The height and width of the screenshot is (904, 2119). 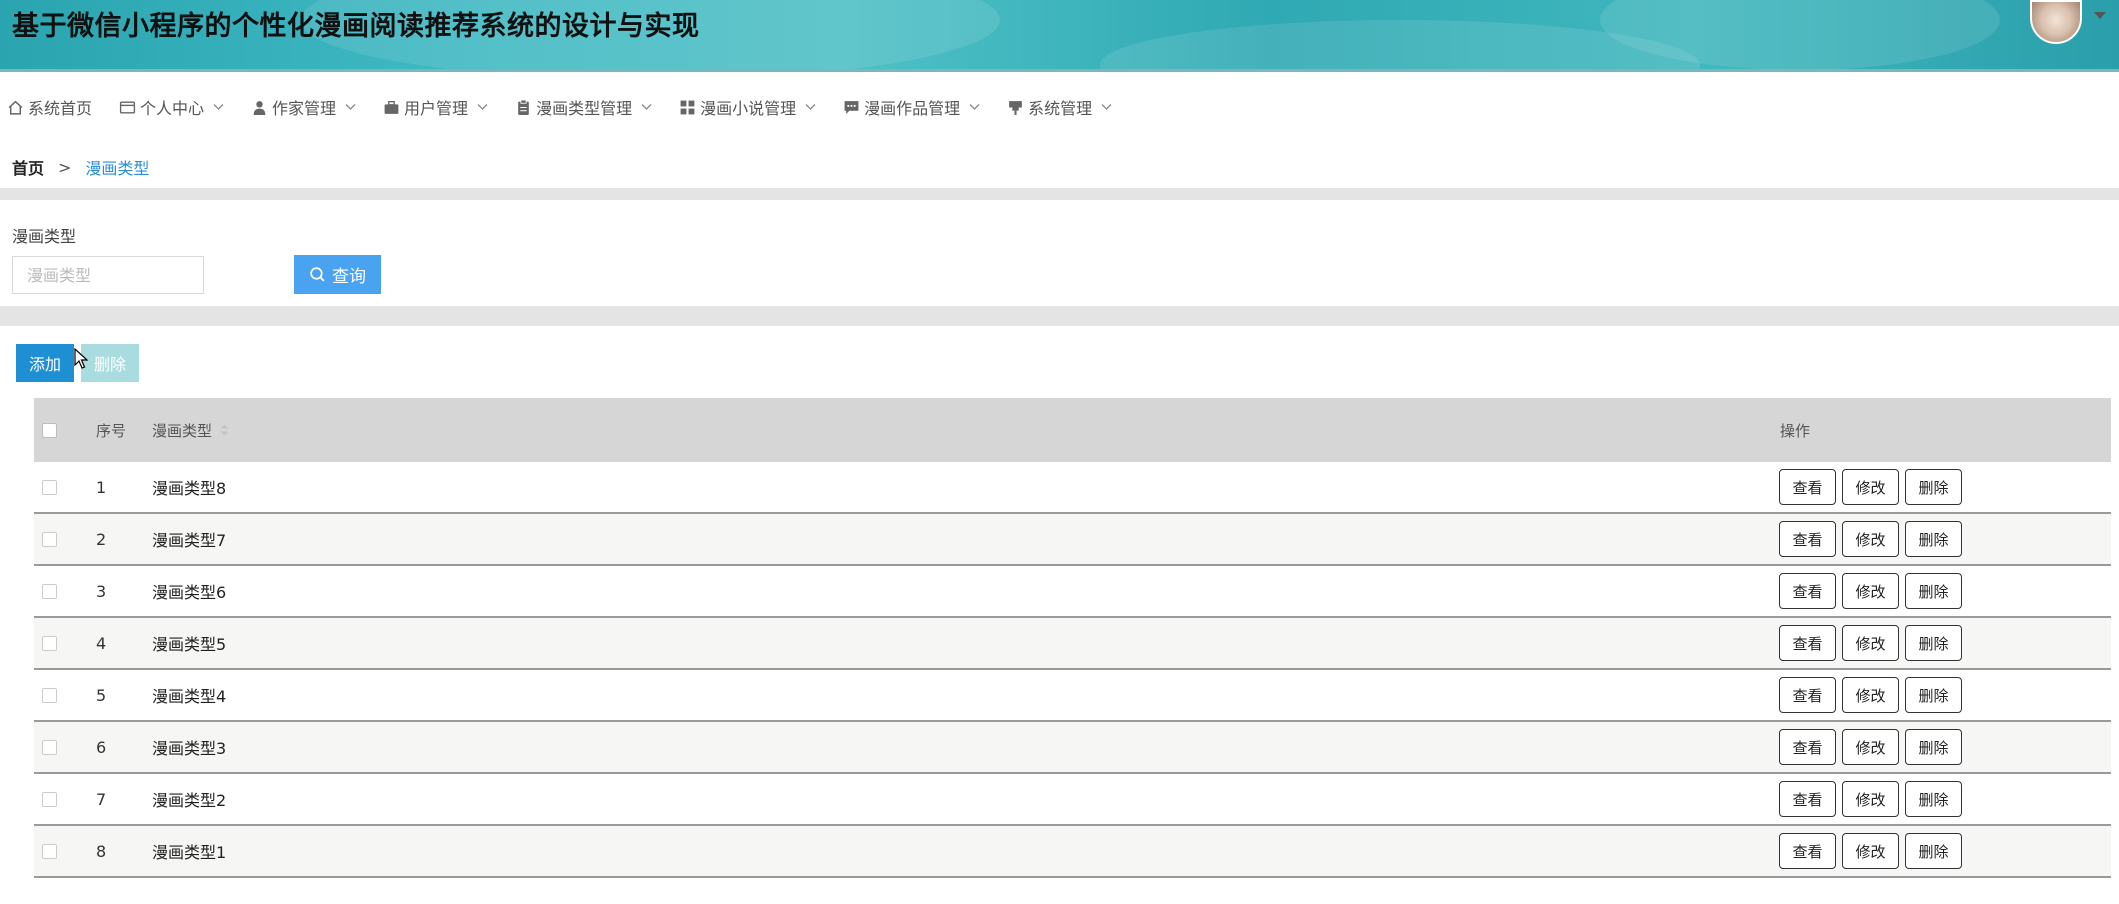 I want to click on table-row: 7 漫画类型2 查看 修改 删除, so click(x=1072, y=800).